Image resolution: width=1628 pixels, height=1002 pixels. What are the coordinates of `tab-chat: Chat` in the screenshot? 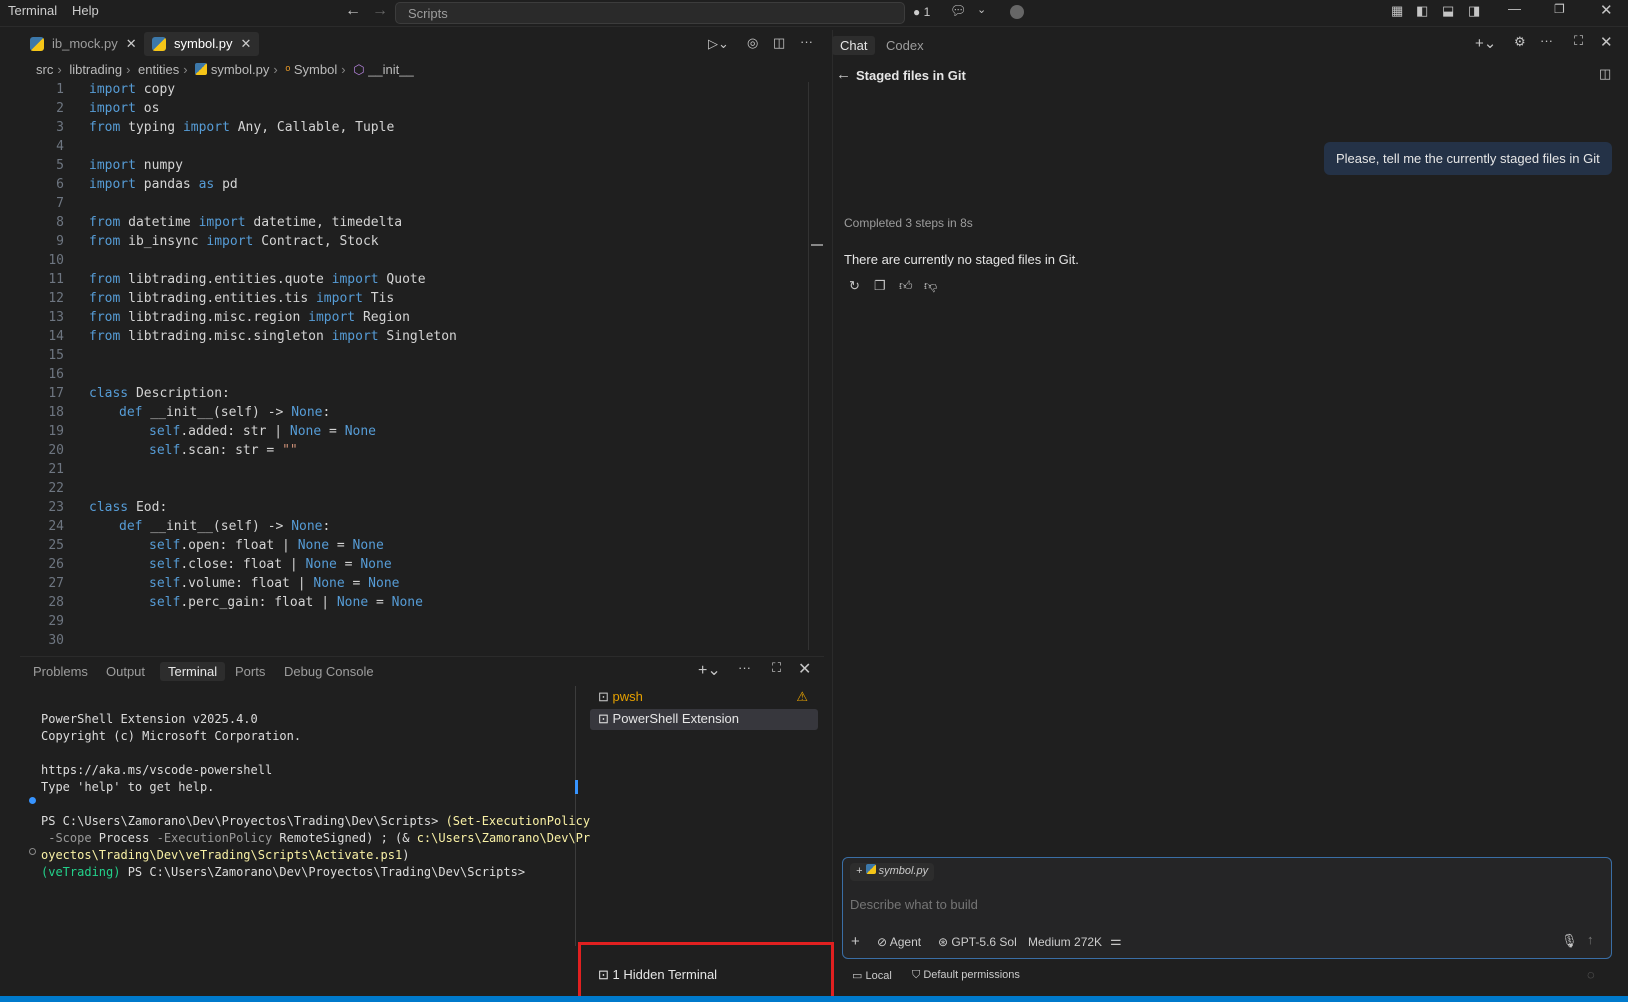 It's located at (854, 45).